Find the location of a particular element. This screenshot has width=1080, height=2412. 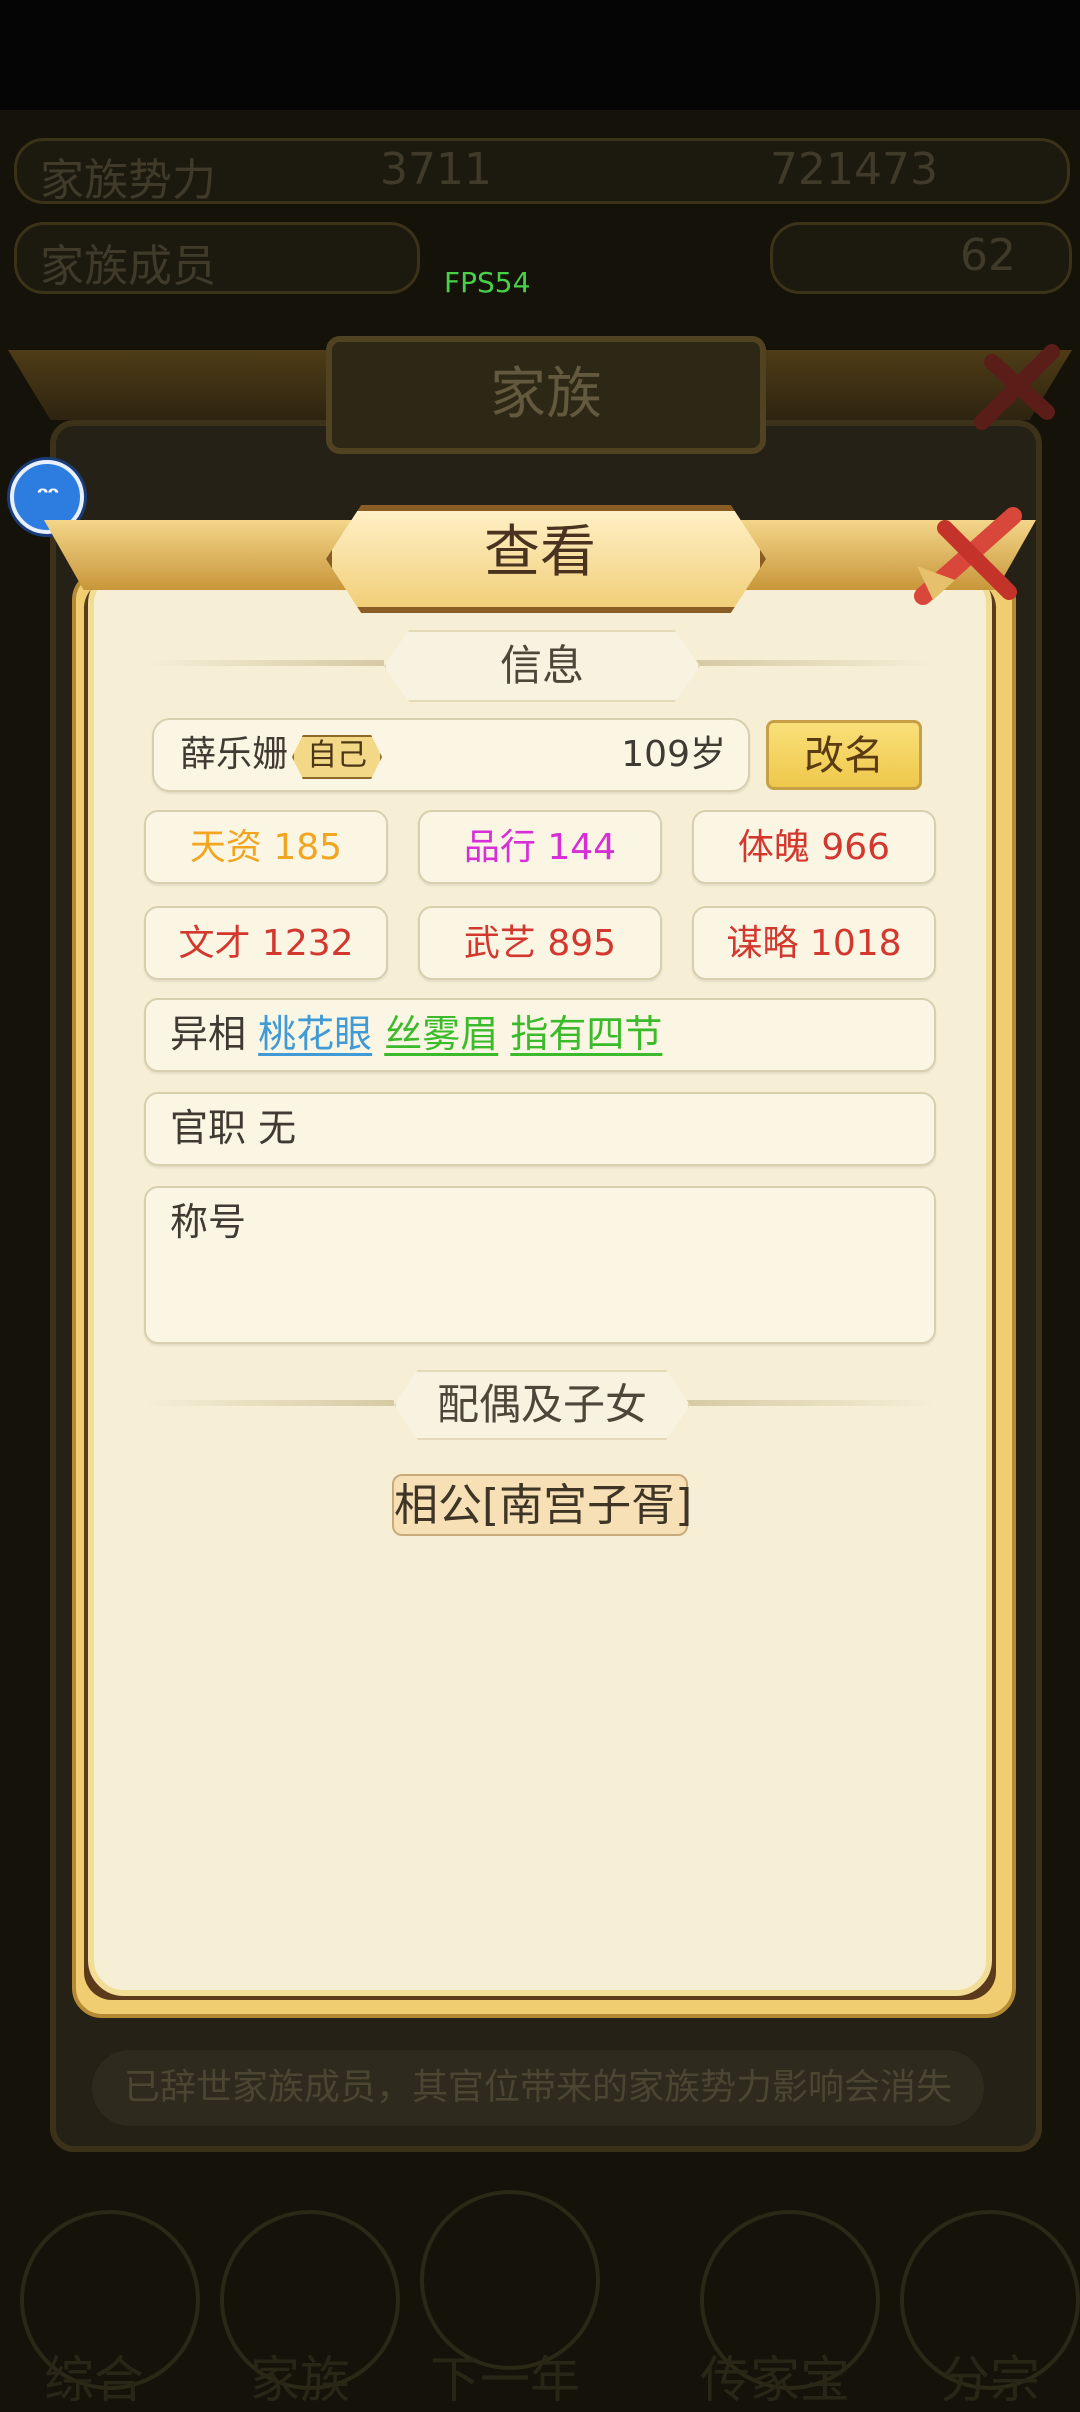

stat-talent: 天资 185 is located at coordinates (266, 847).